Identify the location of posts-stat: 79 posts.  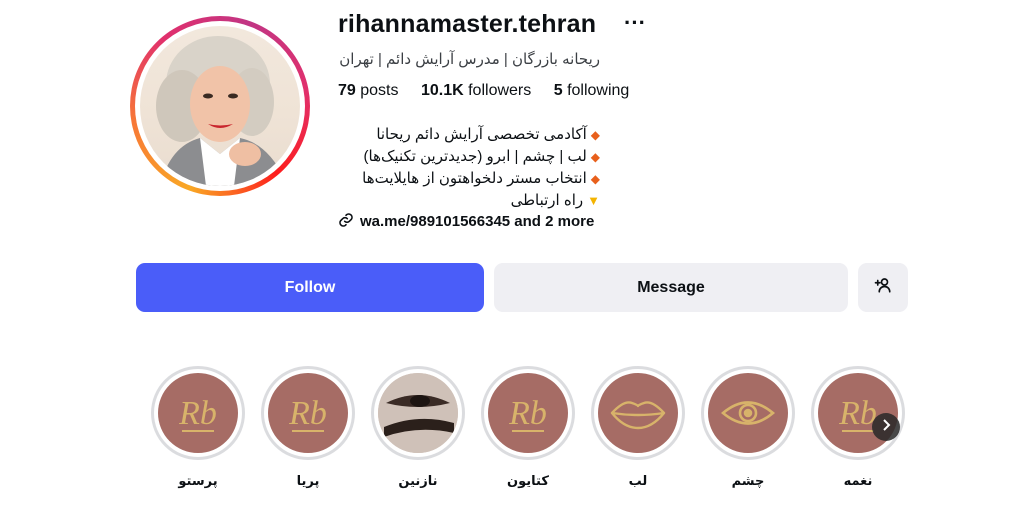
(368, 91).